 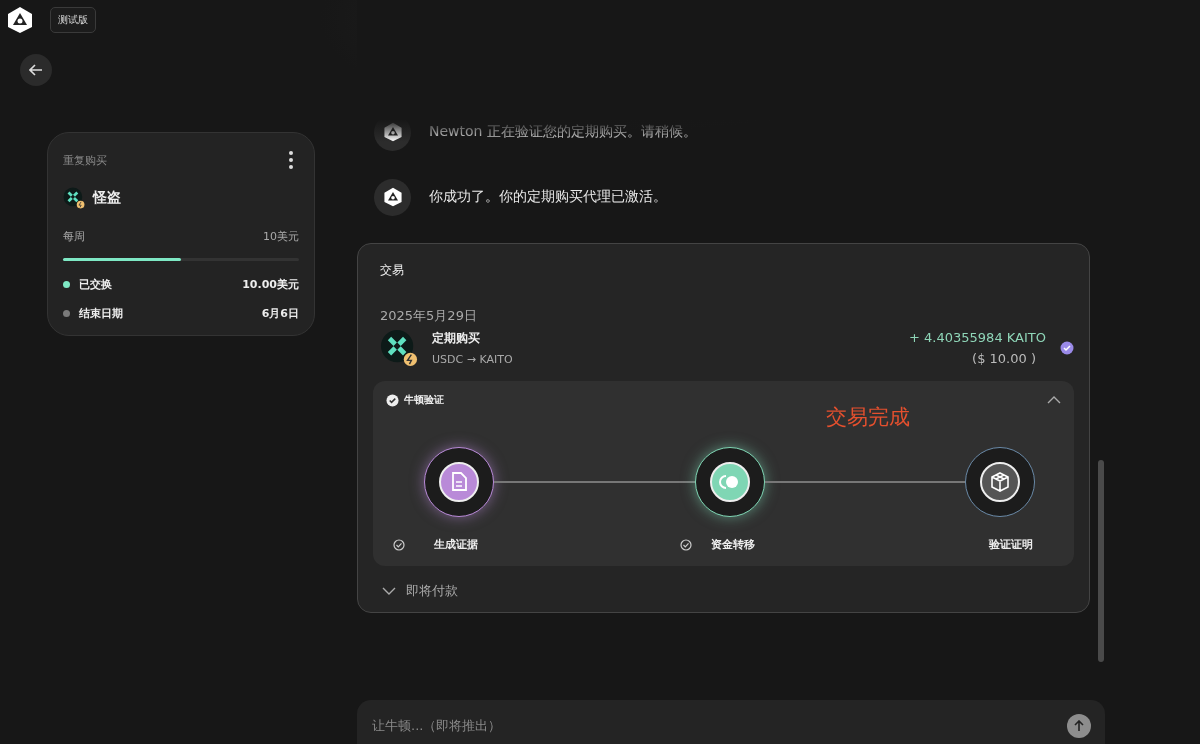 I want to click on stat-label: 结束日期, so click(x=101, y=313).